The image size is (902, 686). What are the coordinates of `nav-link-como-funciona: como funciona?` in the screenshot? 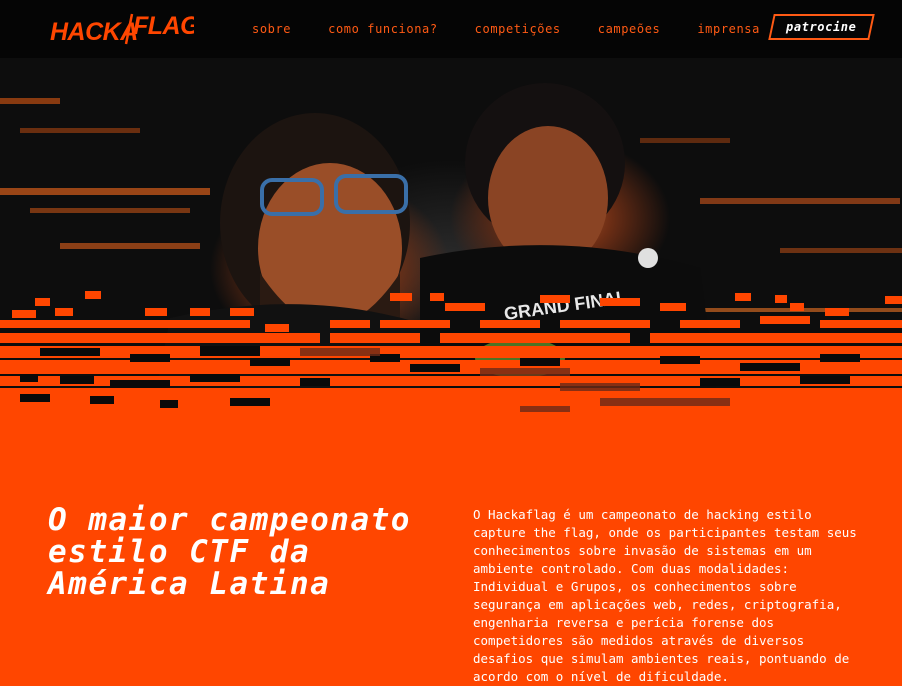 It's located at (383, 29).